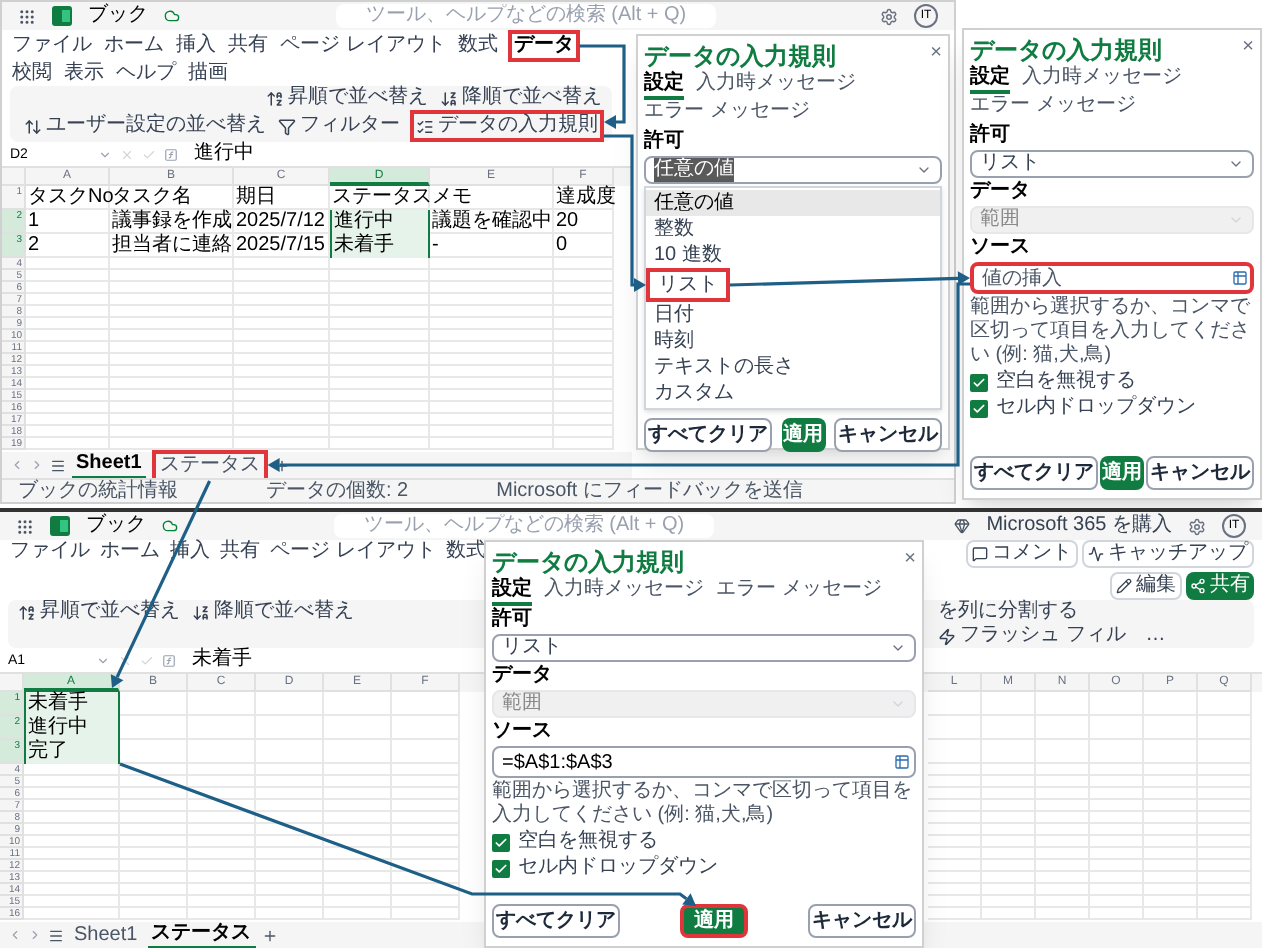 This screenshot has height=948, width=1262. What do you see at coordinates (955, 728) in the screenshot?
I see `empty-cell` at bounding box center [955, 728].